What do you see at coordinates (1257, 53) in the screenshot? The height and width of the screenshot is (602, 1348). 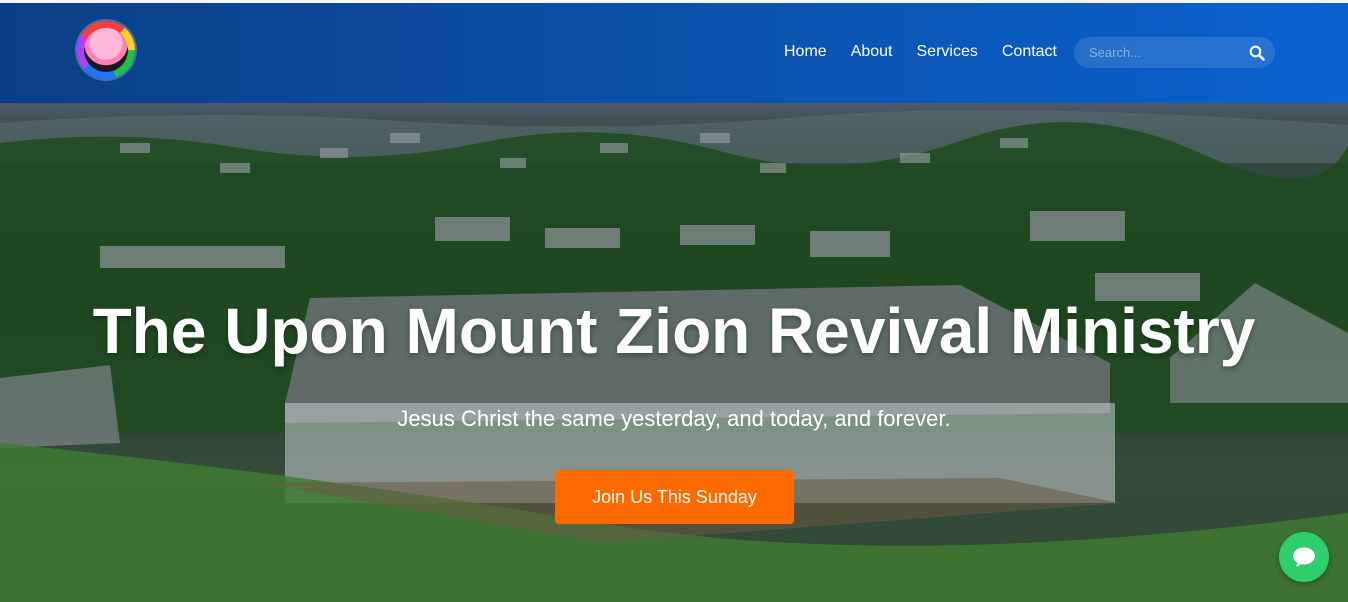 I see `search-icon` at bounding box center [1257, 53].